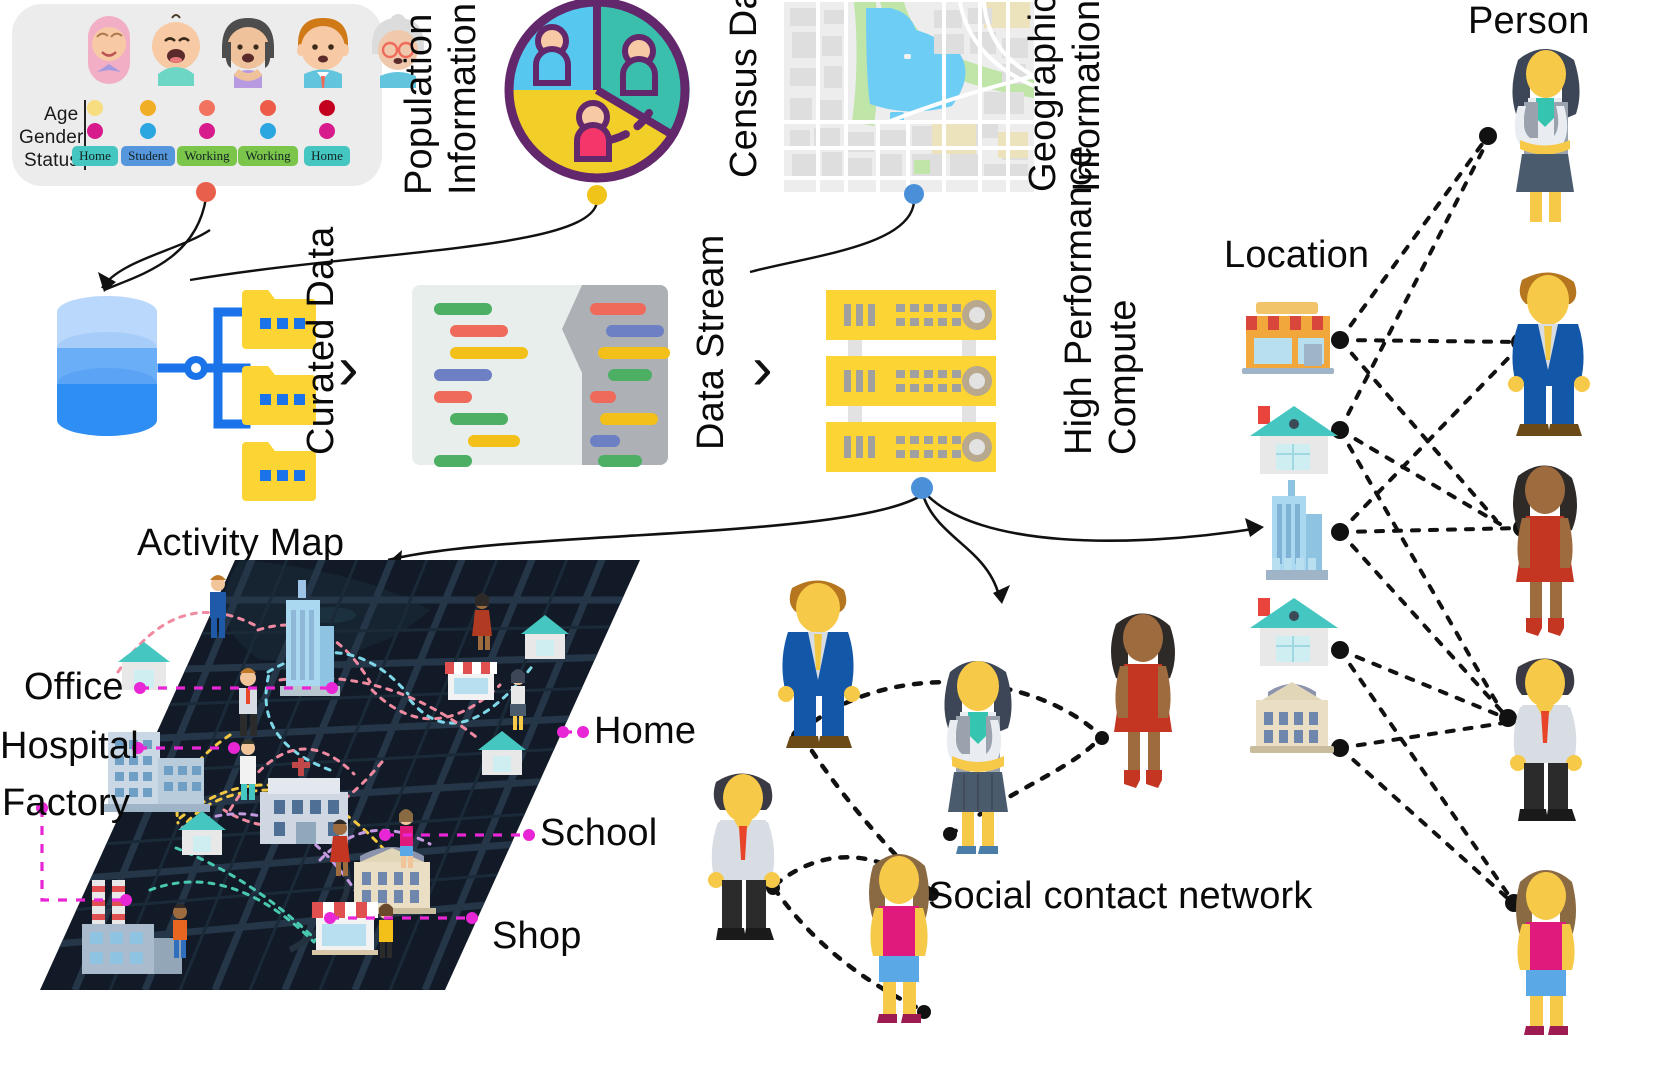 The width and height of the screenshot is (1670, 1080). Describe the element at coordinates (66, 803) in the screenshot. I see `map-label-factory: Factory` at that location.